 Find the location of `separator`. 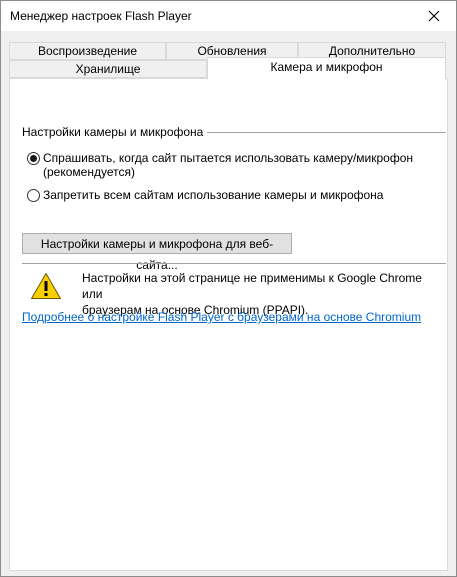

separator is located at coordinates (234, 263).